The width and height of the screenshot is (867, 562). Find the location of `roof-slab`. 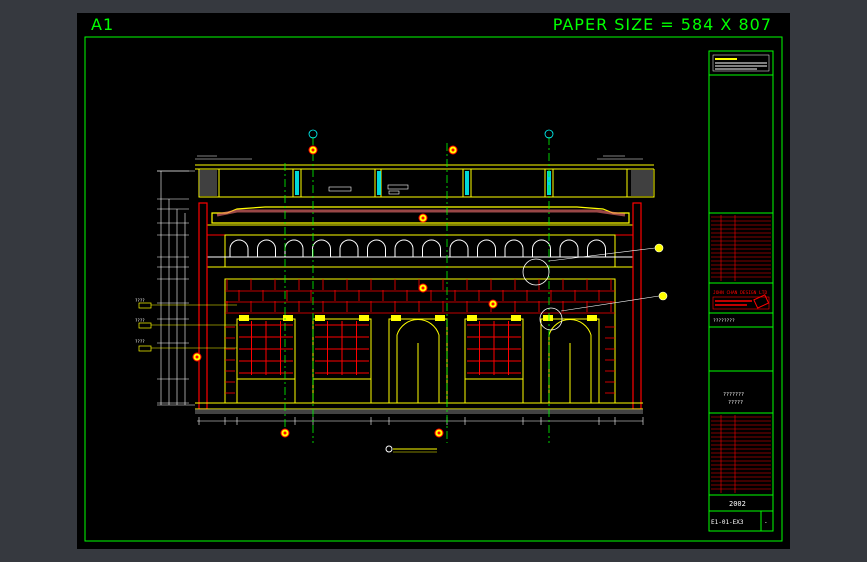

roof-slab is located at coordinates (425, 181).